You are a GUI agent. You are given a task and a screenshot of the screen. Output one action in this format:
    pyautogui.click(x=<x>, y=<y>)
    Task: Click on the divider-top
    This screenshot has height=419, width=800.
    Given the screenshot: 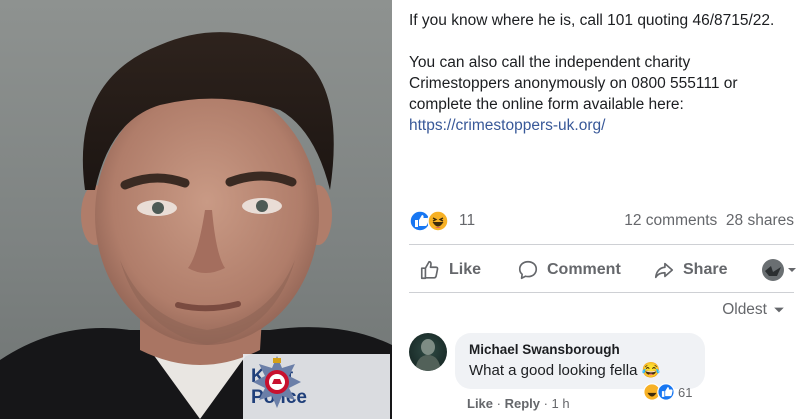 What is the action you would take?
    pyautogui.click(x=601, y=244)
    